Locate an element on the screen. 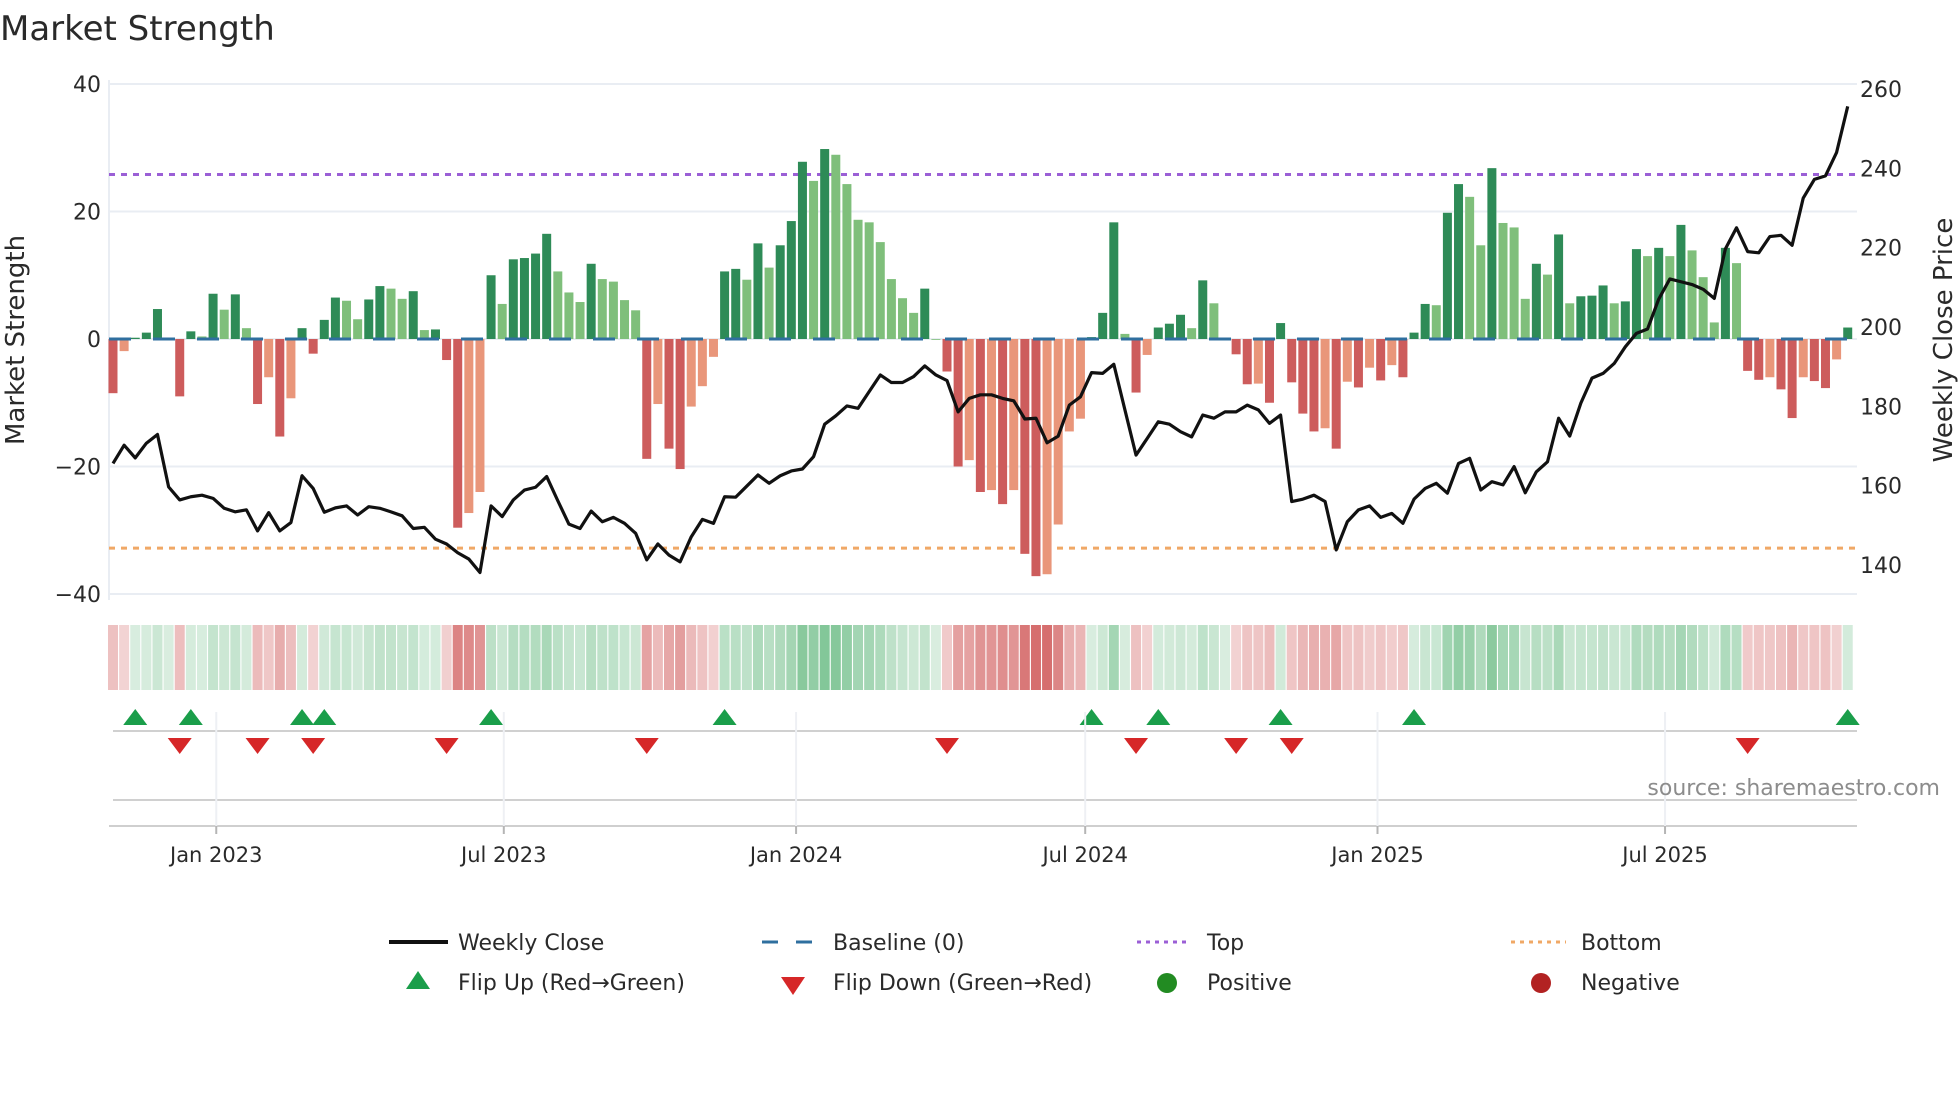 The height and width of the screenshot is (1102, 1960). legend-label: Top is located at coordinates (1225, 943).